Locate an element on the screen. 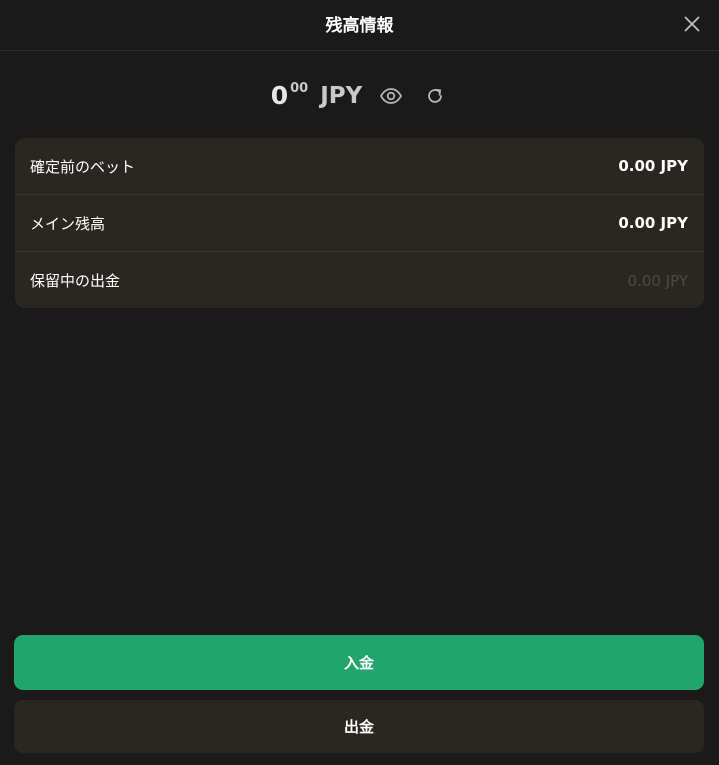  total-balance: 0 00 JPY is located at coordinates (359, 96).